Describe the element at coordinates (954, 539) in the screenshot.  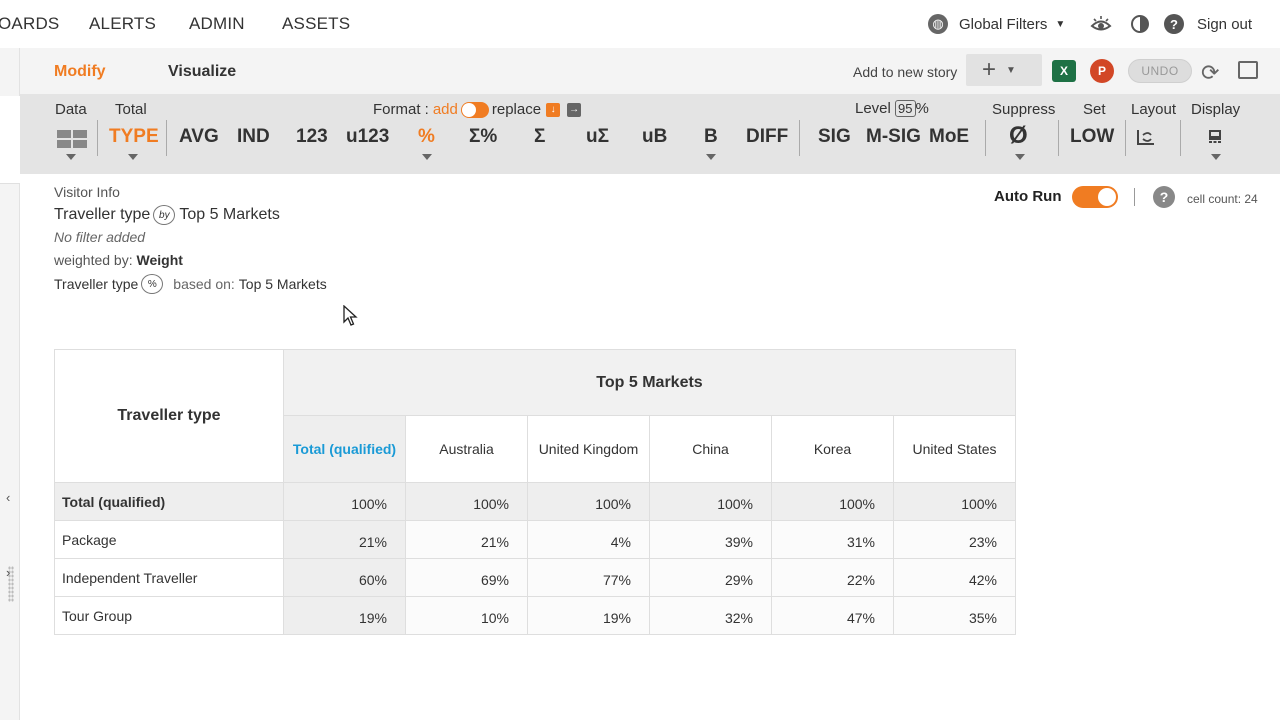
I see `table-cell: 23%` at that location.